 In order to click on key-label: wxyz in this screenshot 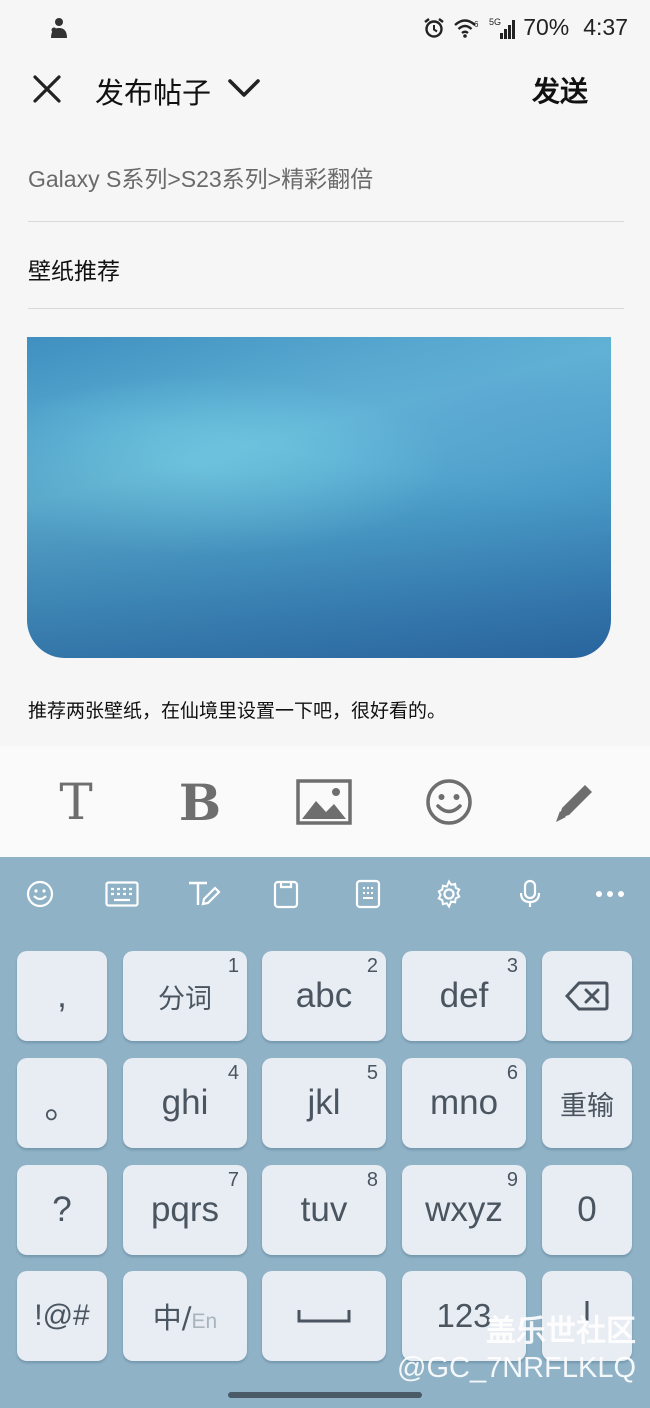, I will do `click(464, 1209)`.